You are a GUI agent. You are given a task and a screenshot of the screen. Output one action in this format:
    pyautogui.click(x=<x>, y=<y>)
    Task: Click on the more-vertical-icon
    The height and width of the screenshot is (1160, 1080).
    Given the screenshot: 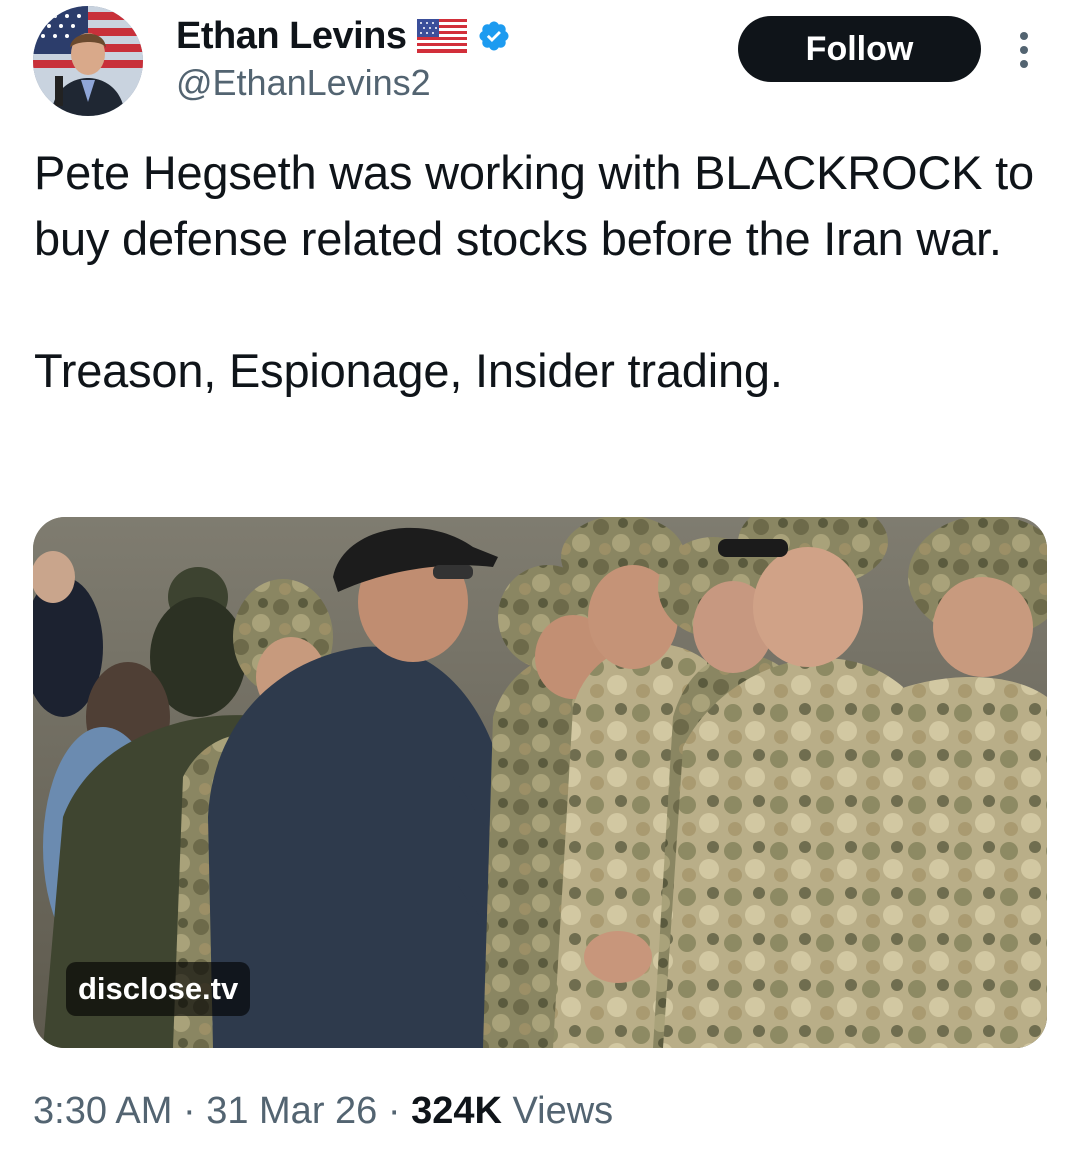 What is the action you would take?
    pyautogui.click(x=1024, y=50)
    